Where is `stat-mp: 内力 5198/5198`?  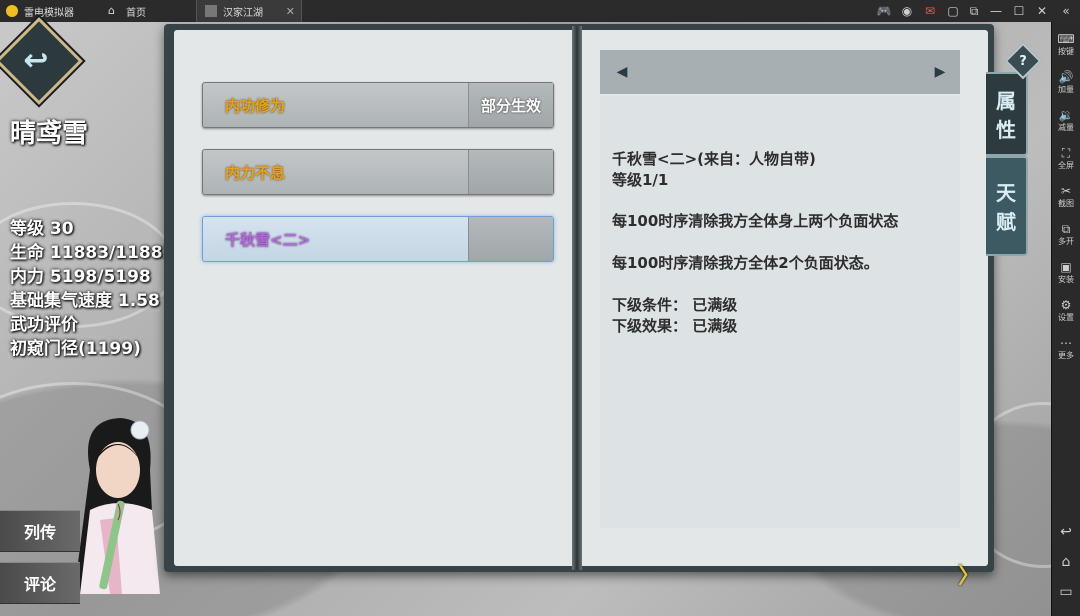 stat-mp: 内力 5198/5198 is located at coordinates (80, 277).